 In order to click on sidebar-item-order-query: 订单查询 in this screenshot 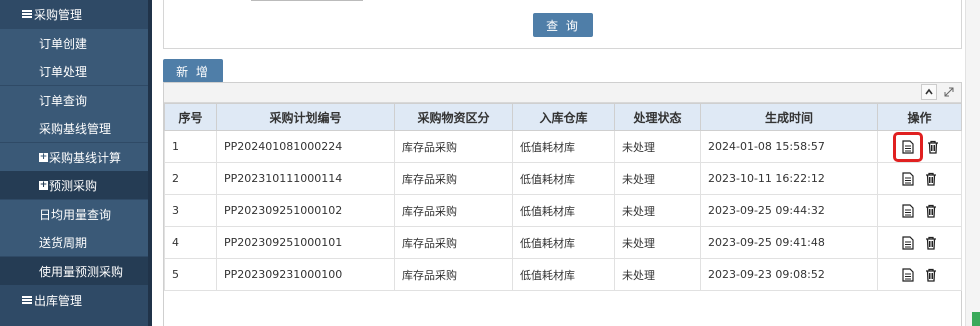, I will do `click(74, 100)`.